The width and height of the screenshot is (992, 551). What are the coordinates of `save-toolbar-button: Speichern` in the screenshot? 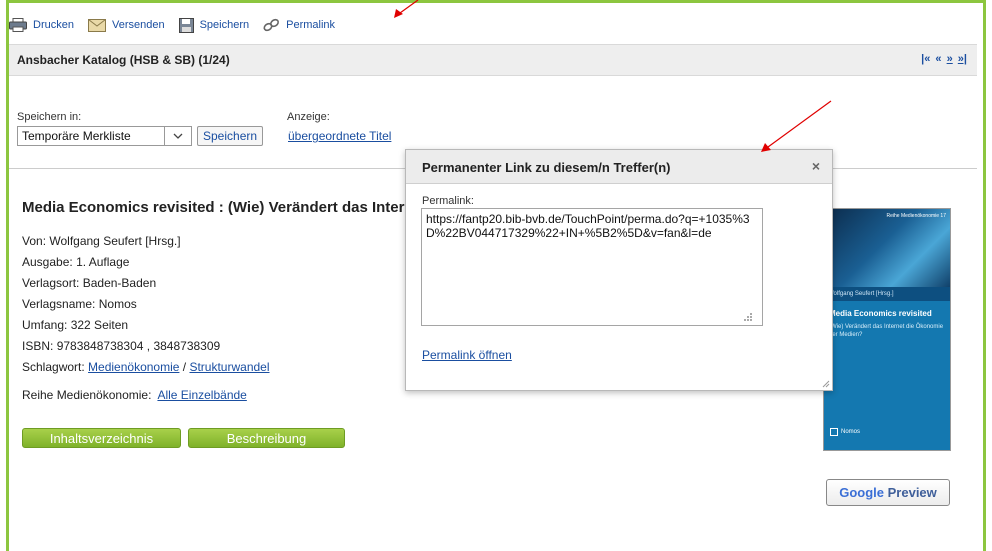 It's located at (214, 25).